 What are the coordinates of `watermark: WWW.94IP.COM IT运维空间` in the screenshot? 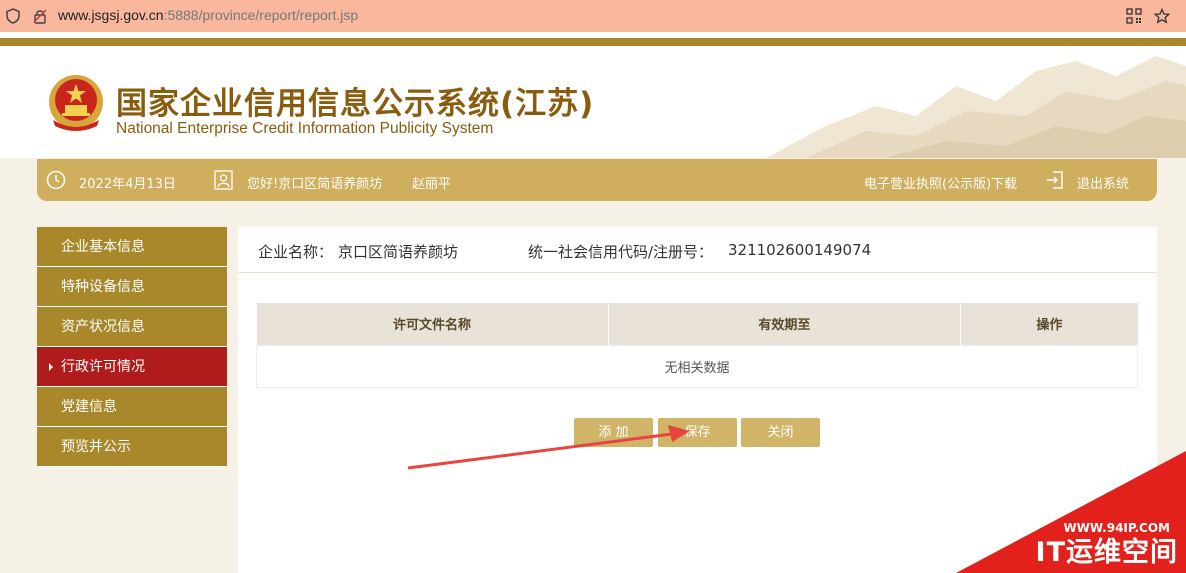 It's located at (1071, 512).